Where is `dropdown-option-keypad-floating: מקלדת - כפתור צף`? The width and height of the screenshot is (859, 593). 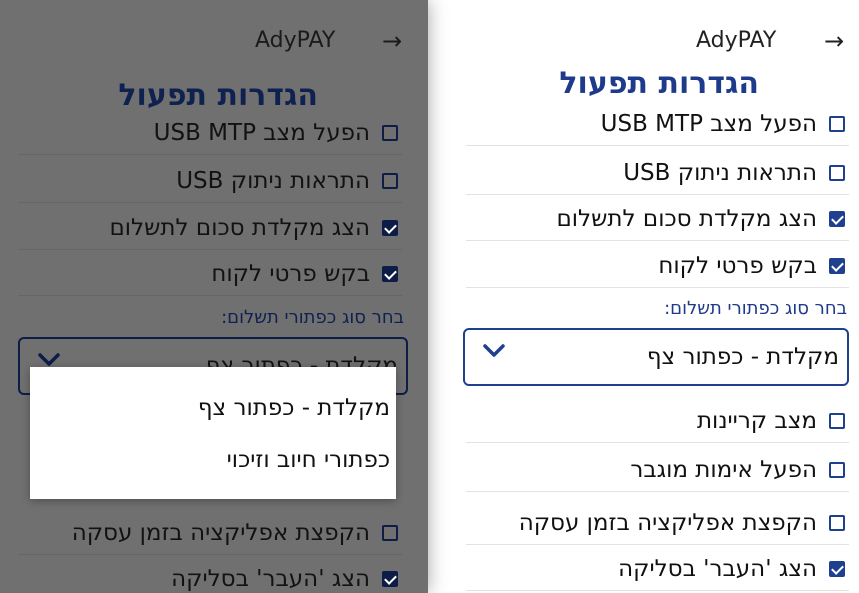 dropdown-option-keypad-floating: מקלדת - כפתור צף is located at coordinates (294, 408).